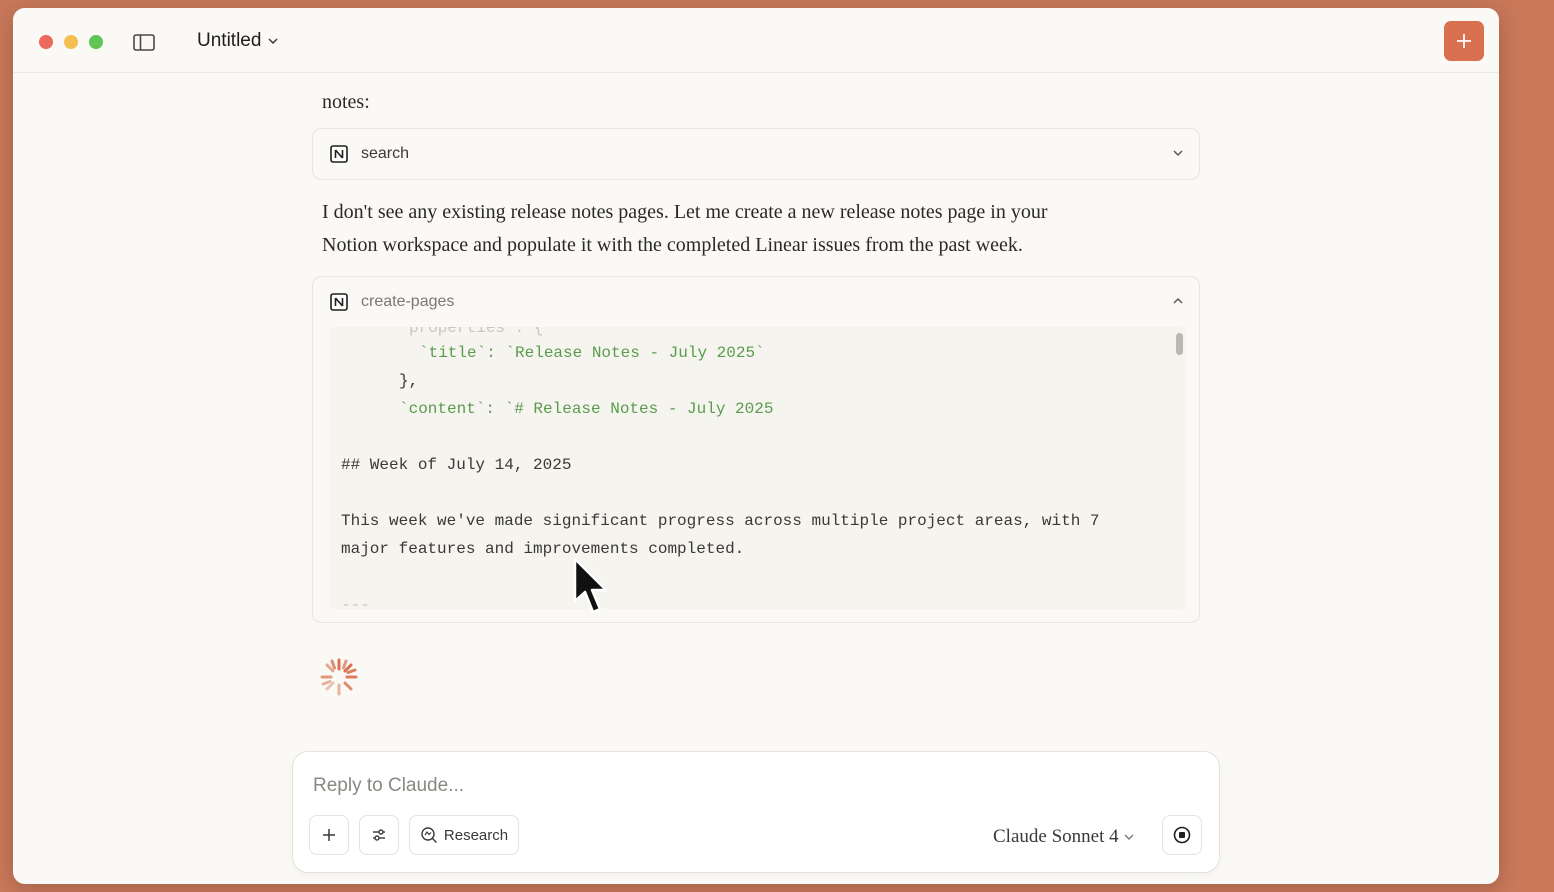 The width and height of the screenshot is (1554, 892). What do you see at coordinates (756, 812) in the screenshot?
I see `reply-composer: Research Claude Sonnet 4` at bounding box center [756, 812].